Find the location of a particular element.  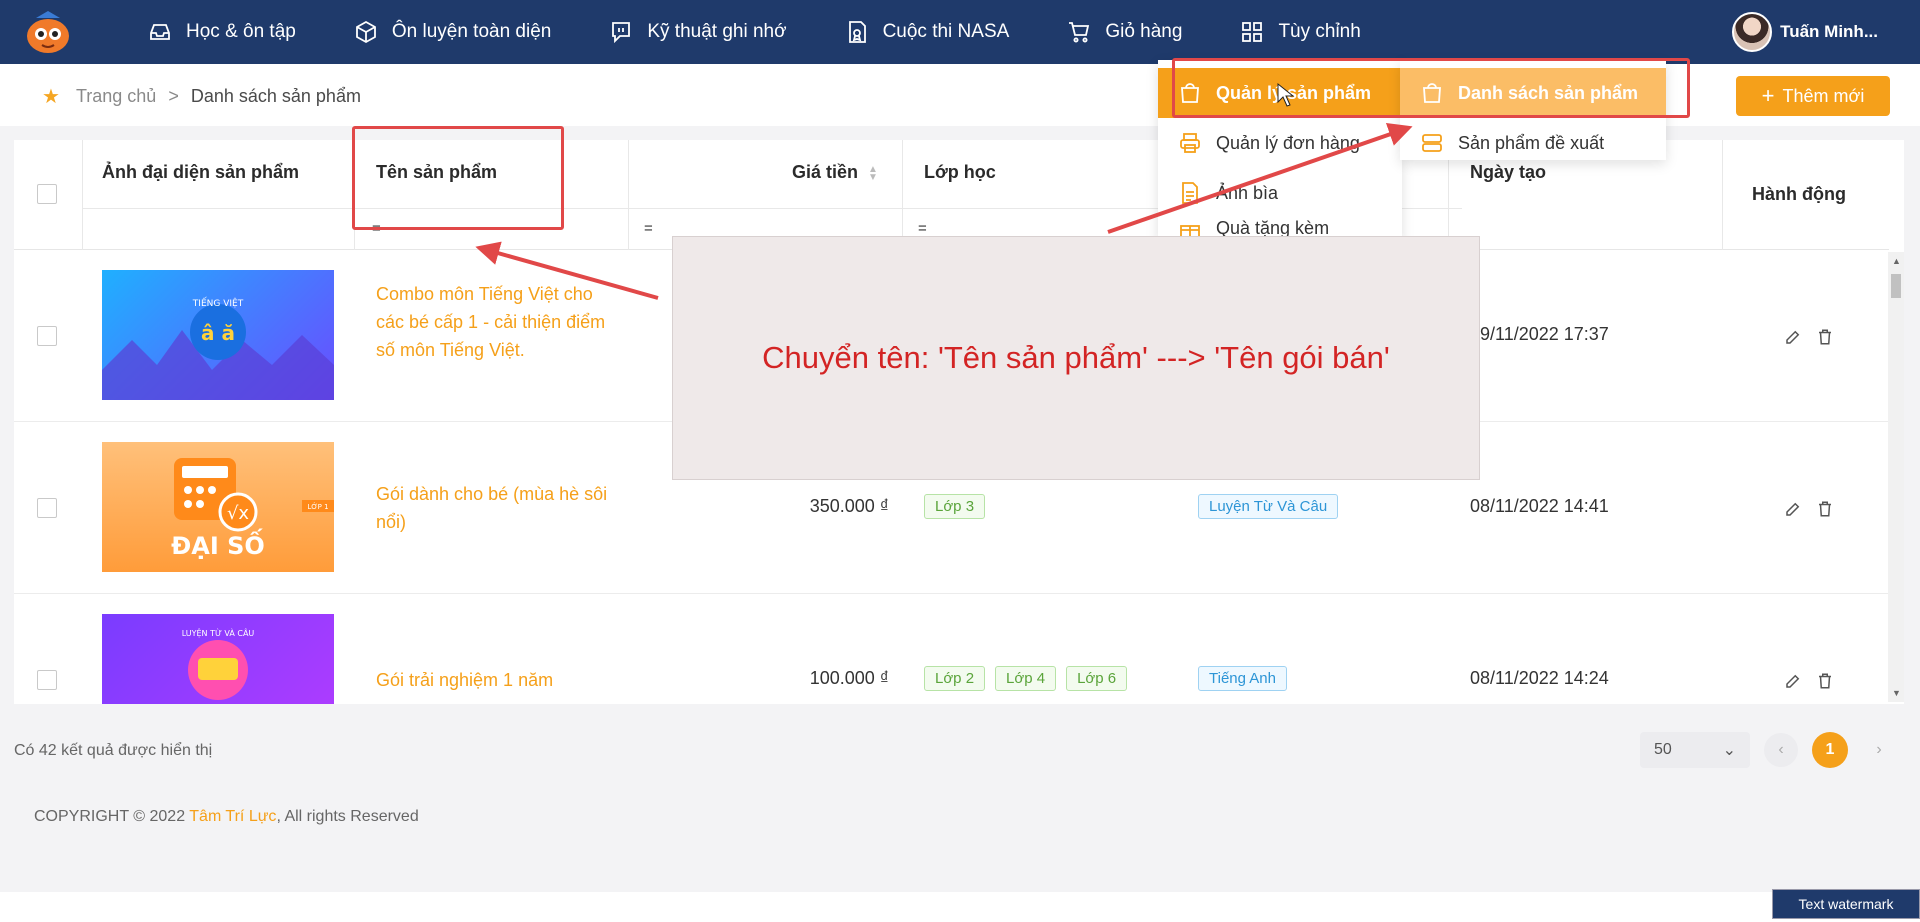

nav-memory-technique: Kỹ thuật ghi nhớ is located at coordinates (698, 32).